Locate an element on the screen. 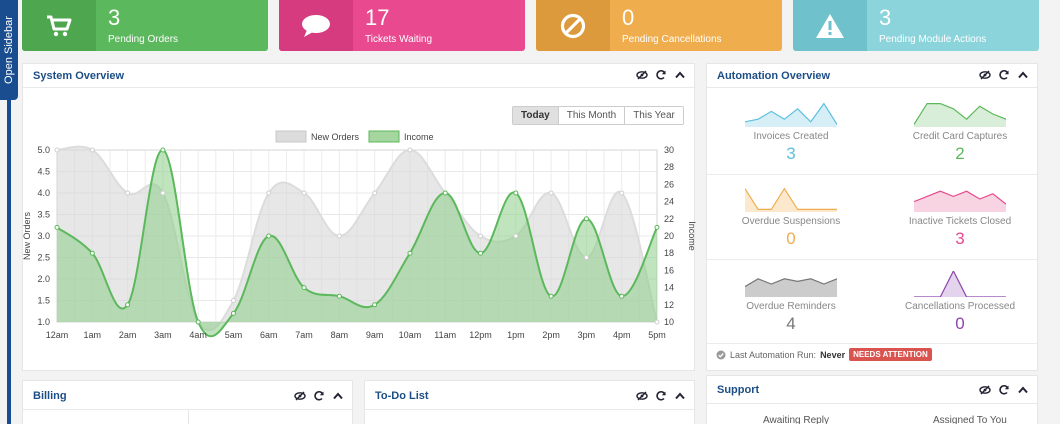 The image size is (1060, 424). billing-title: Billing is located at coordinates (50, 396).